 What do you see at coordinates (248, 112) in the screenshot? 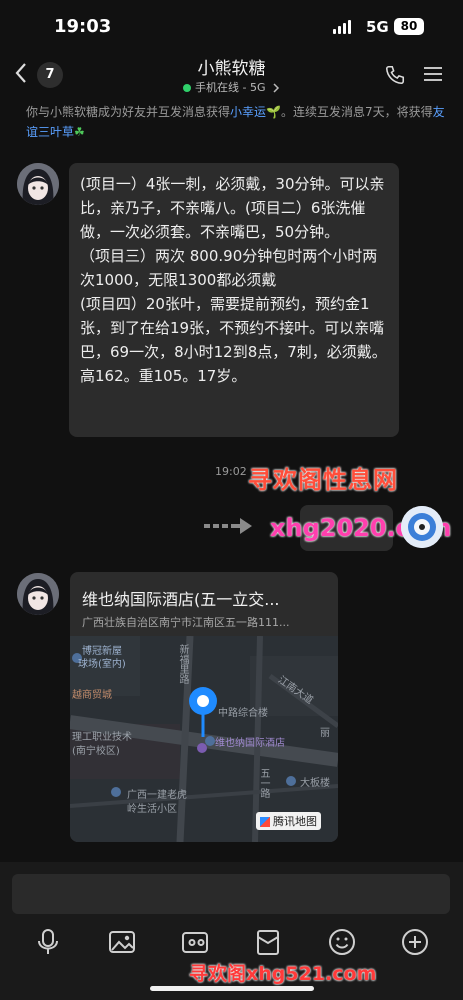
I see `notice-link-luck: 小幸运` at bounding box center [248, 112].